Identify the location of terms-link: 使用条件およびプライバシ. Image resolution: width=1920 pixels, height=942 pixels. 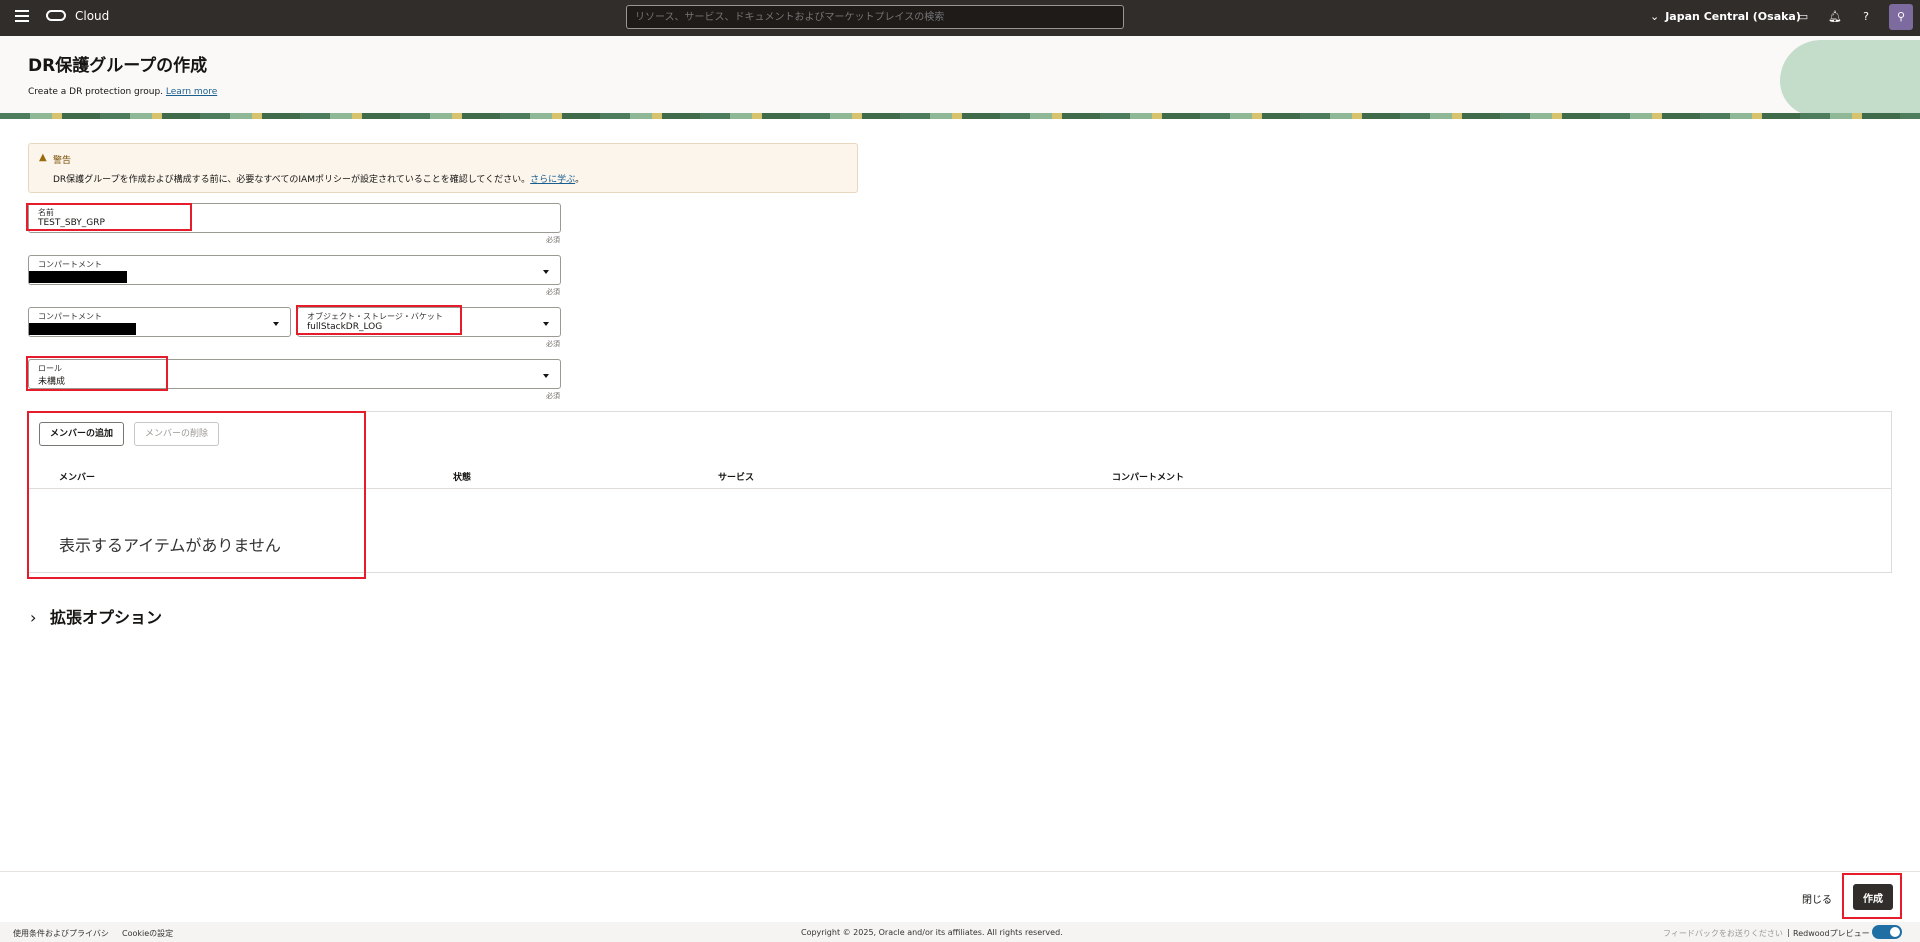
(61, 933).